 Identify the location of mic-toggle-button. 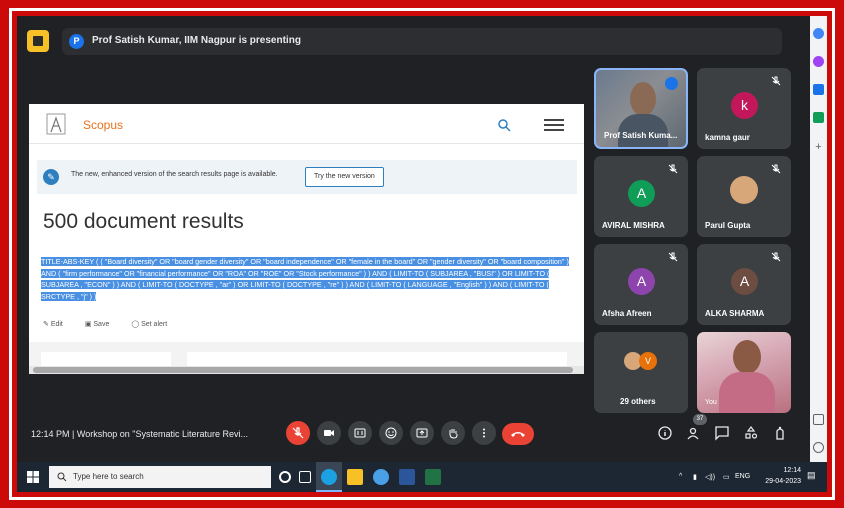
(298, 433).